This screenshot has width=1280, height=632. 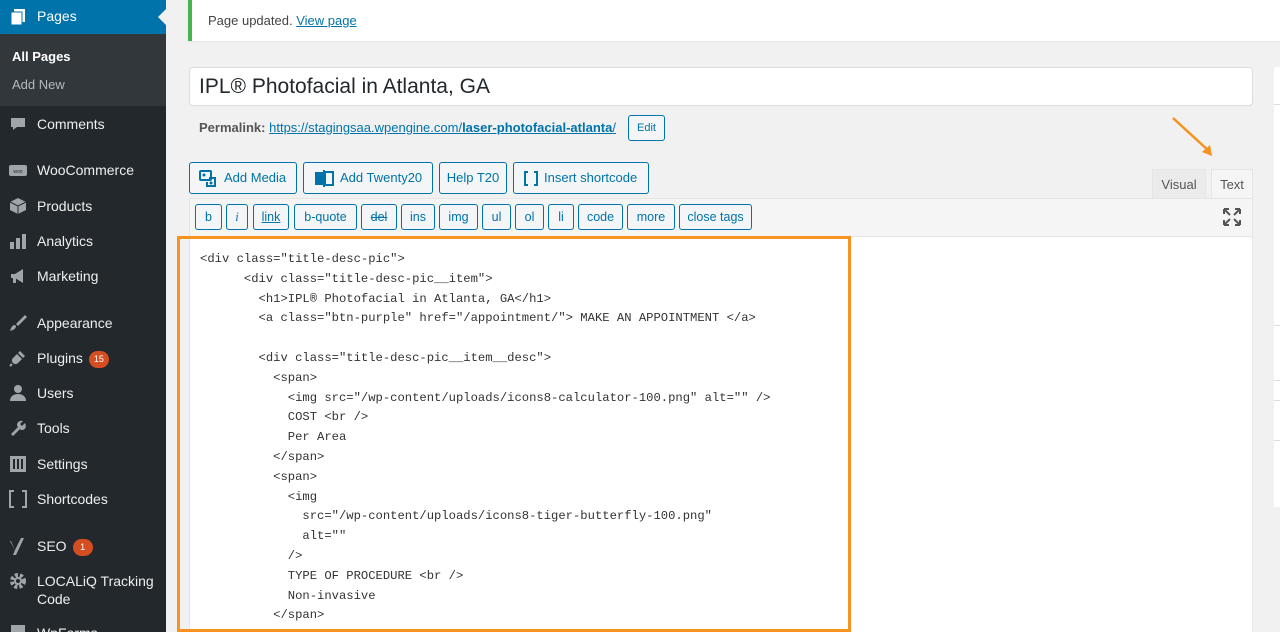 I want to click on submenu-all-pages: All Pages, so click(x=41, y=56).